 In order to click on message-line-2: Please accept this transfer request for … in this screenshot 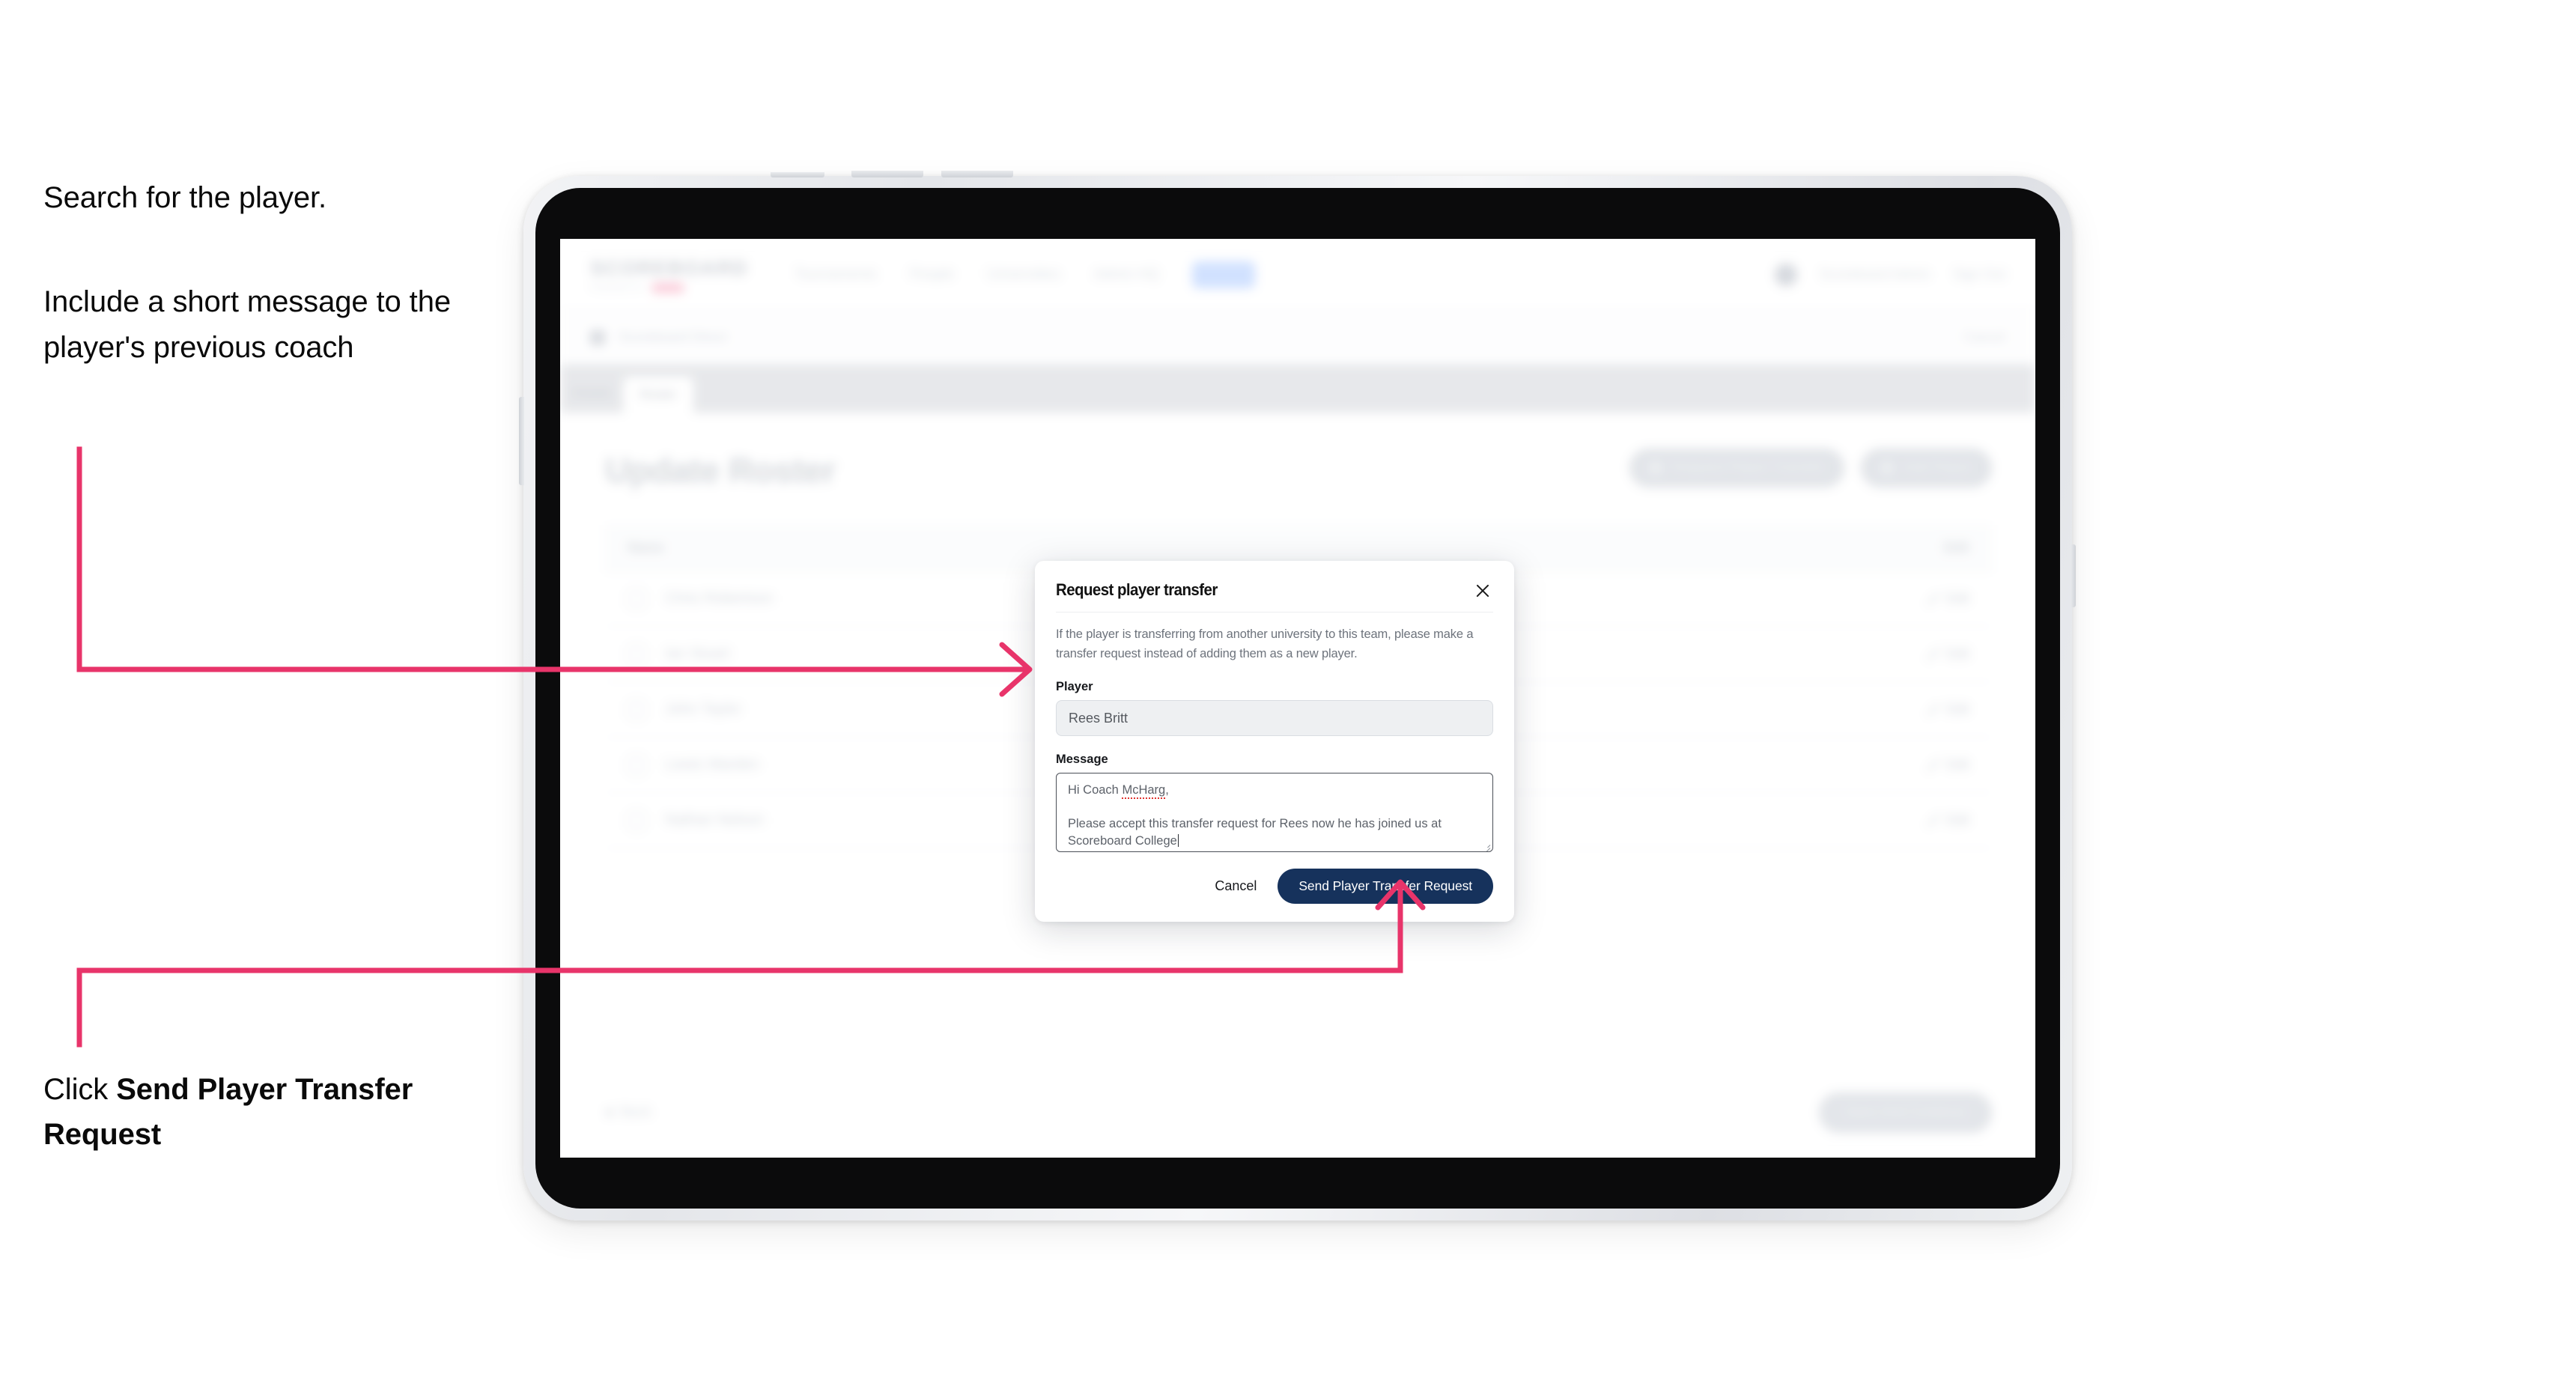, I will do `click(1274, 833)`.